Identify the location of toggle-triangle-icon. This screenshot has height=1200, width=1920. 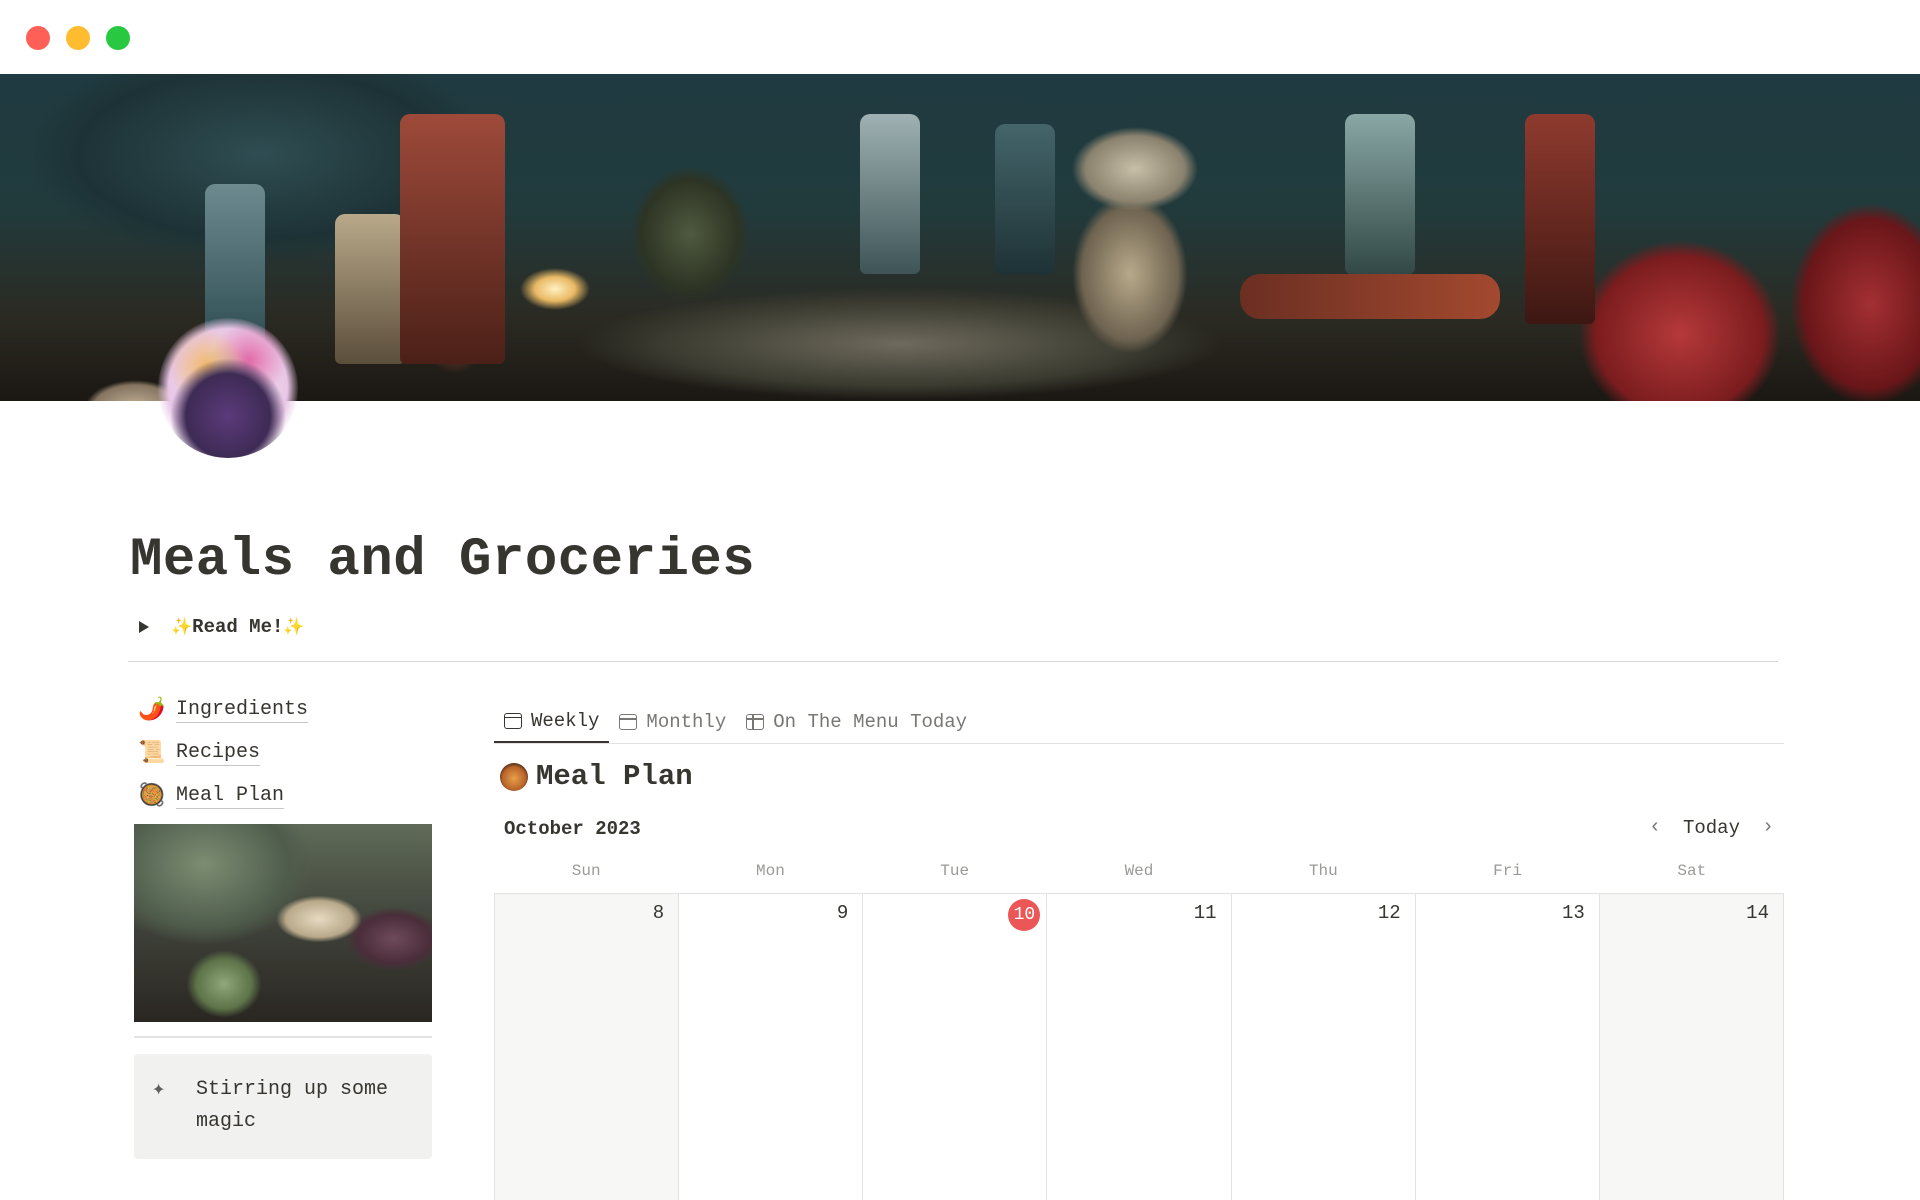
(144, 627).